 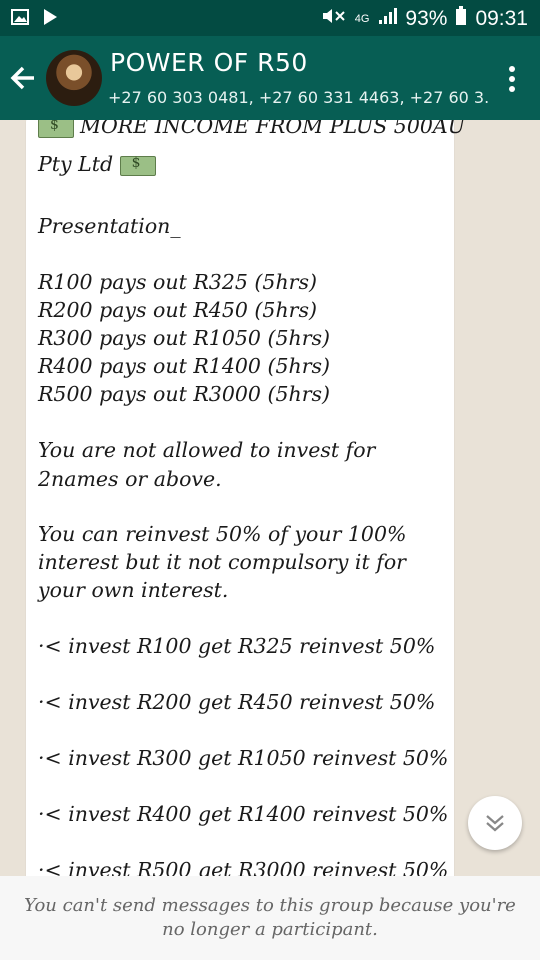 What do you see at coordinates (362, 19) in the screenshot?
I see `network-type: 4G` at bounding box center [362, 19].